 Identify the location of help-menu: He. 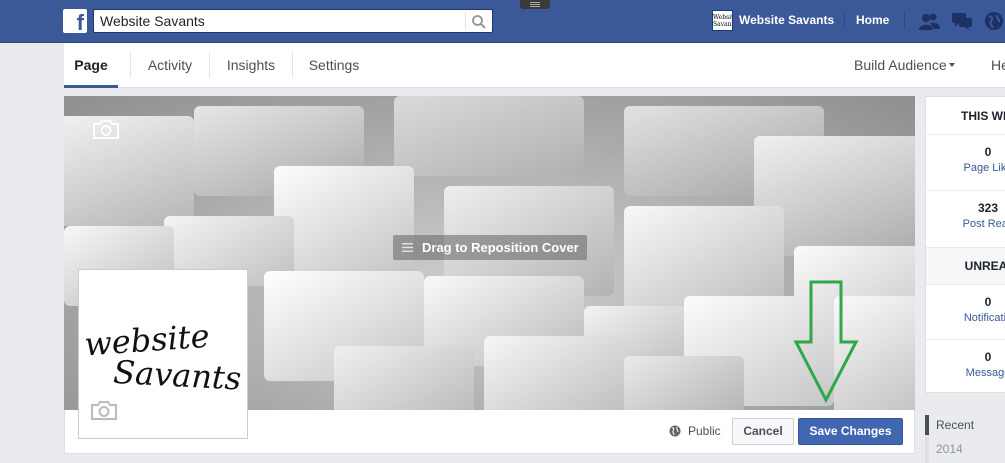
(998, 65).